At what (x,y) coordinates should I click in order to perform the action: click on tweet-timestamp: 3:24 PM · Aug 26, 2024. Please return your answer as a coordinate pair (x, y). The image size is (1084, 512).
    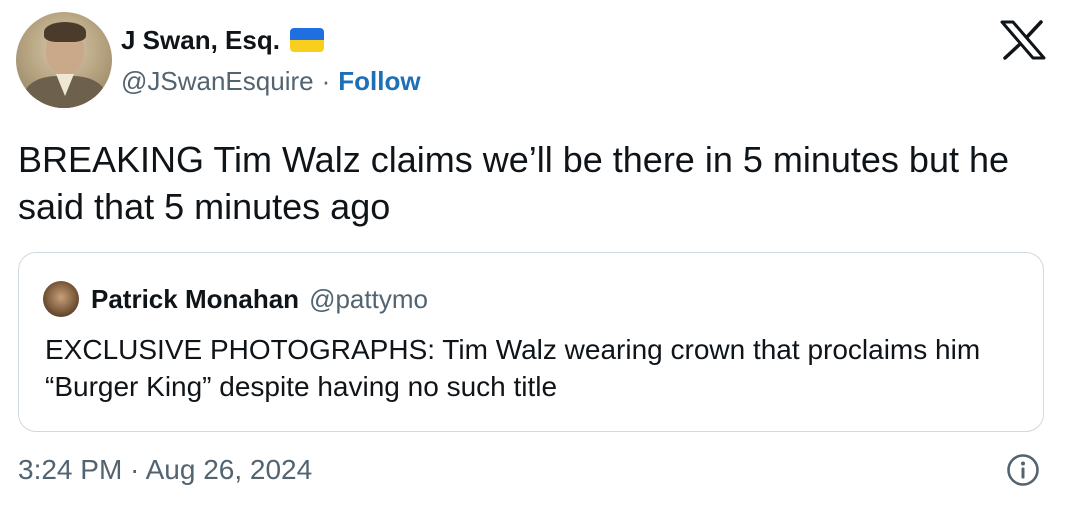
    Looking at the image, I should click on (165, 470).